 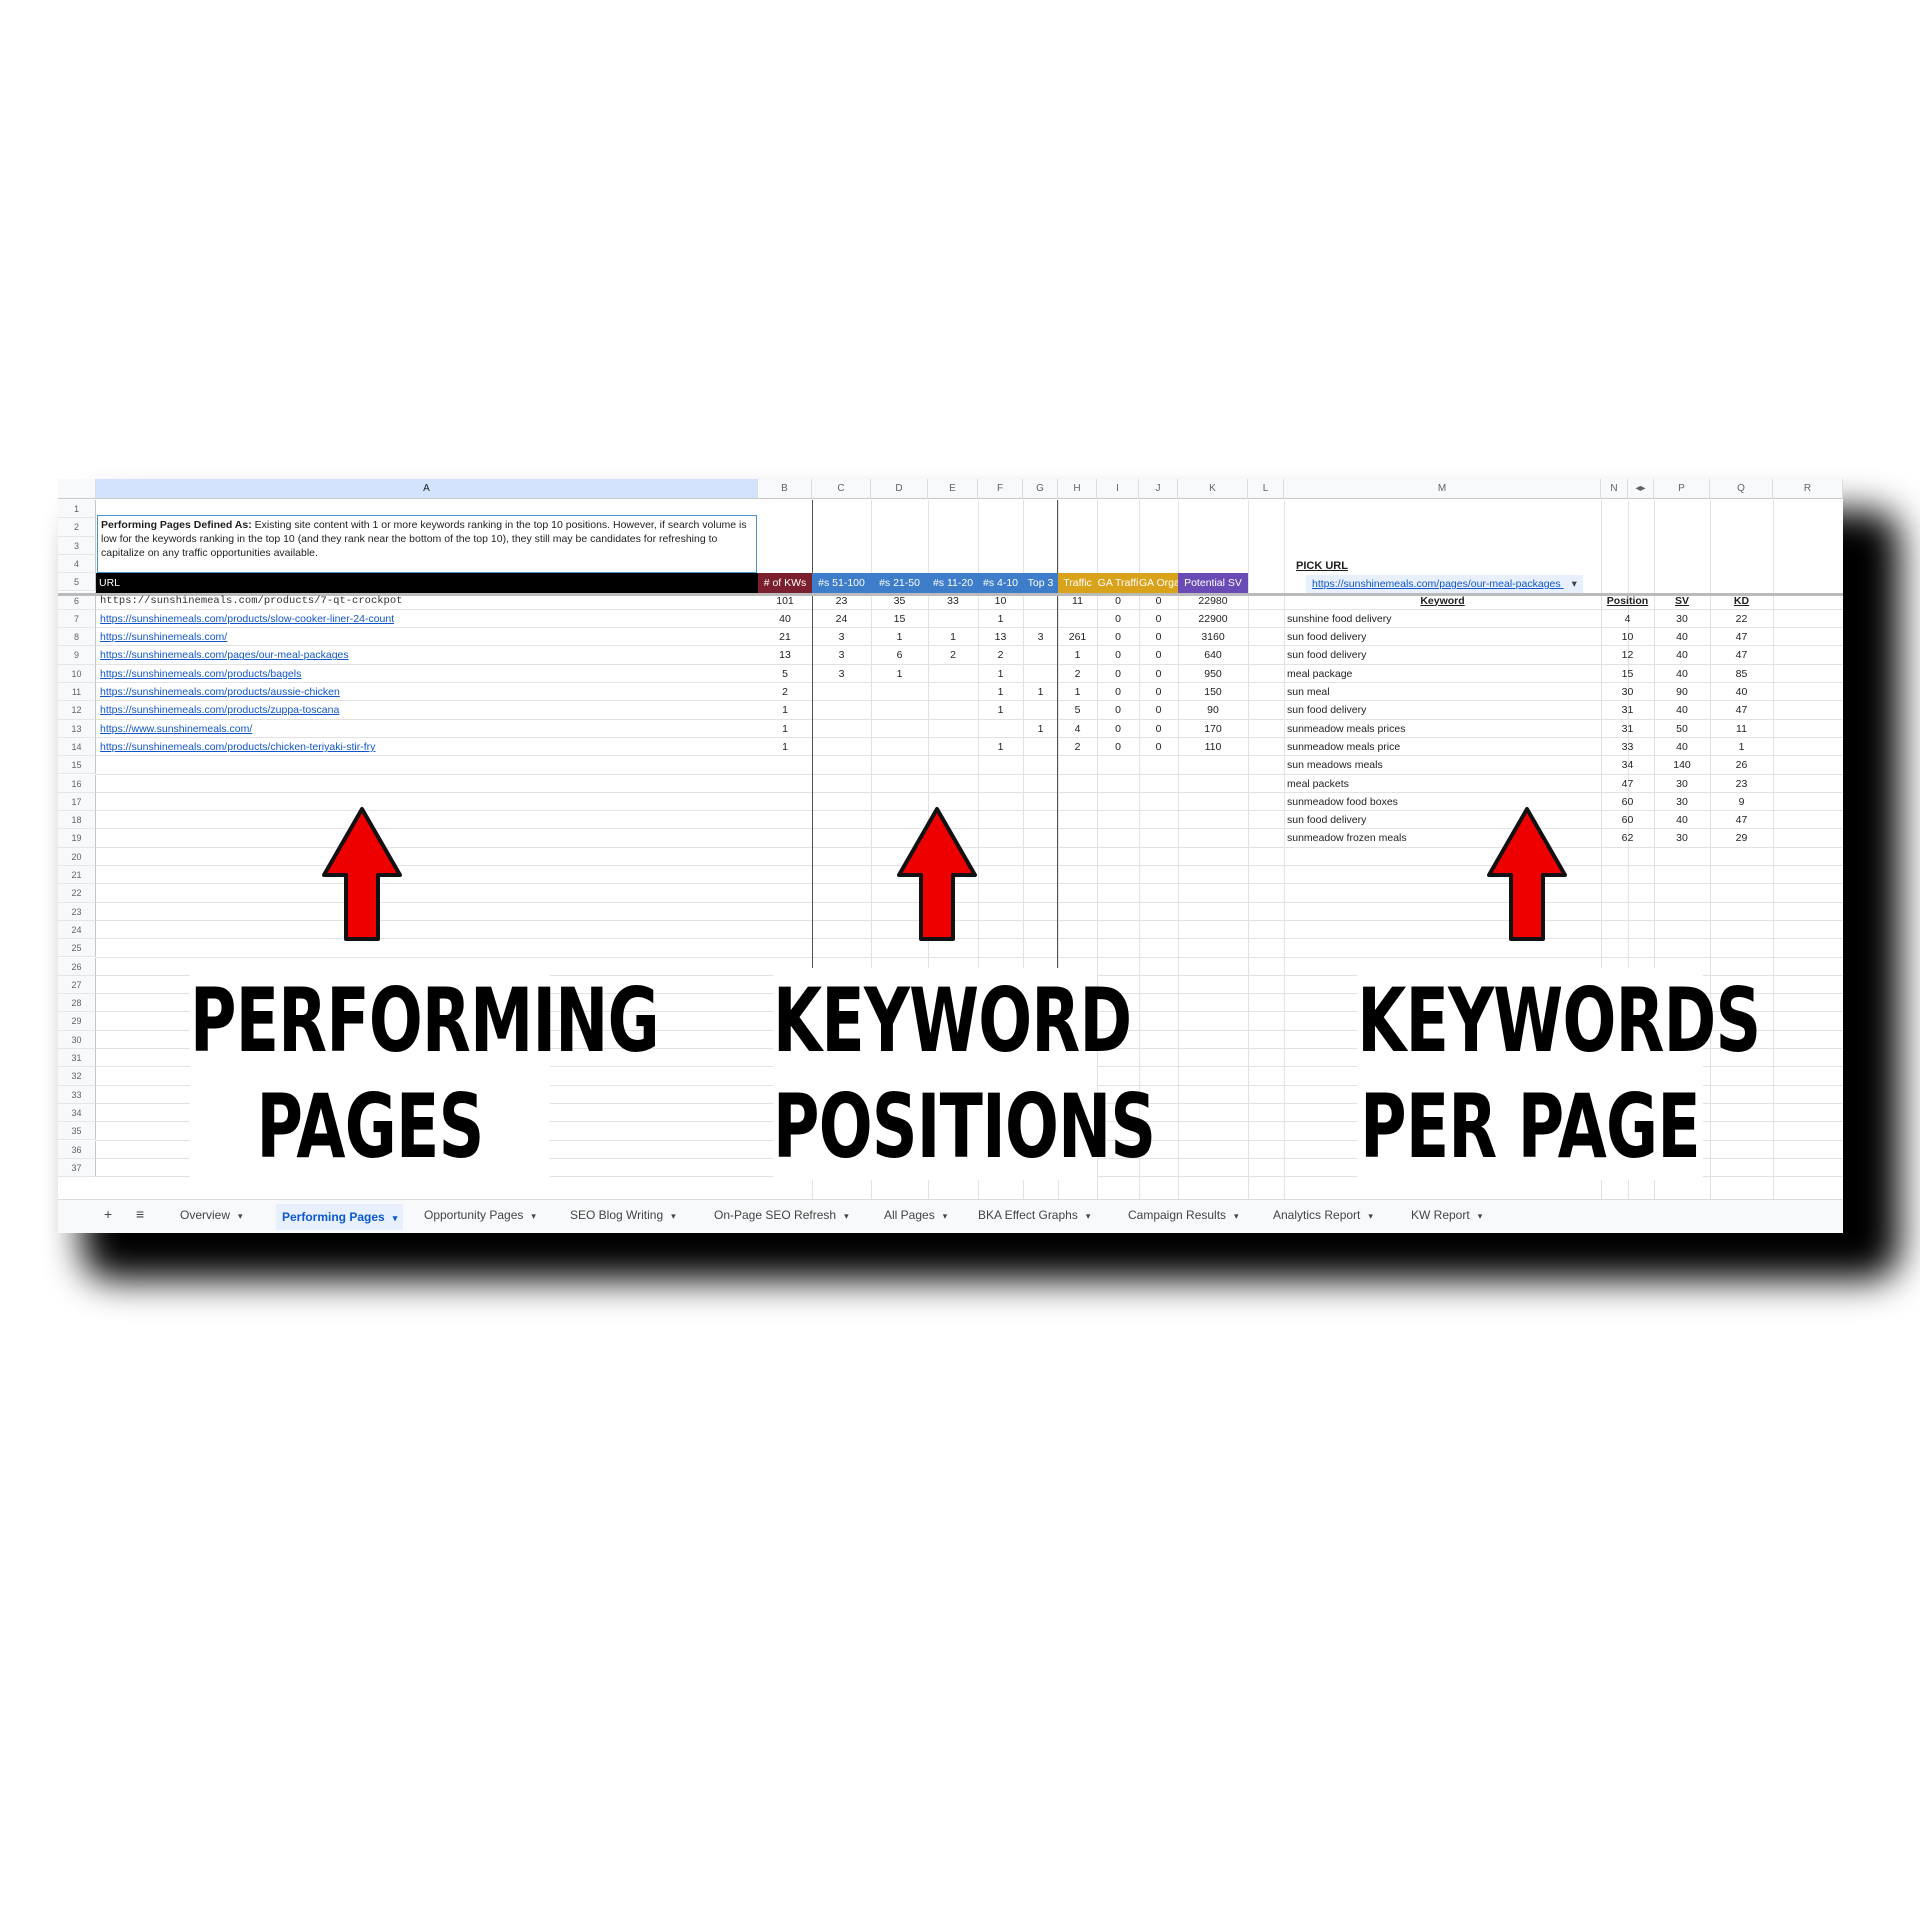 What do you see at coordinates (77, 985) in the screenshot?
I see `row-header: 27` at bounding box center [77, 985].